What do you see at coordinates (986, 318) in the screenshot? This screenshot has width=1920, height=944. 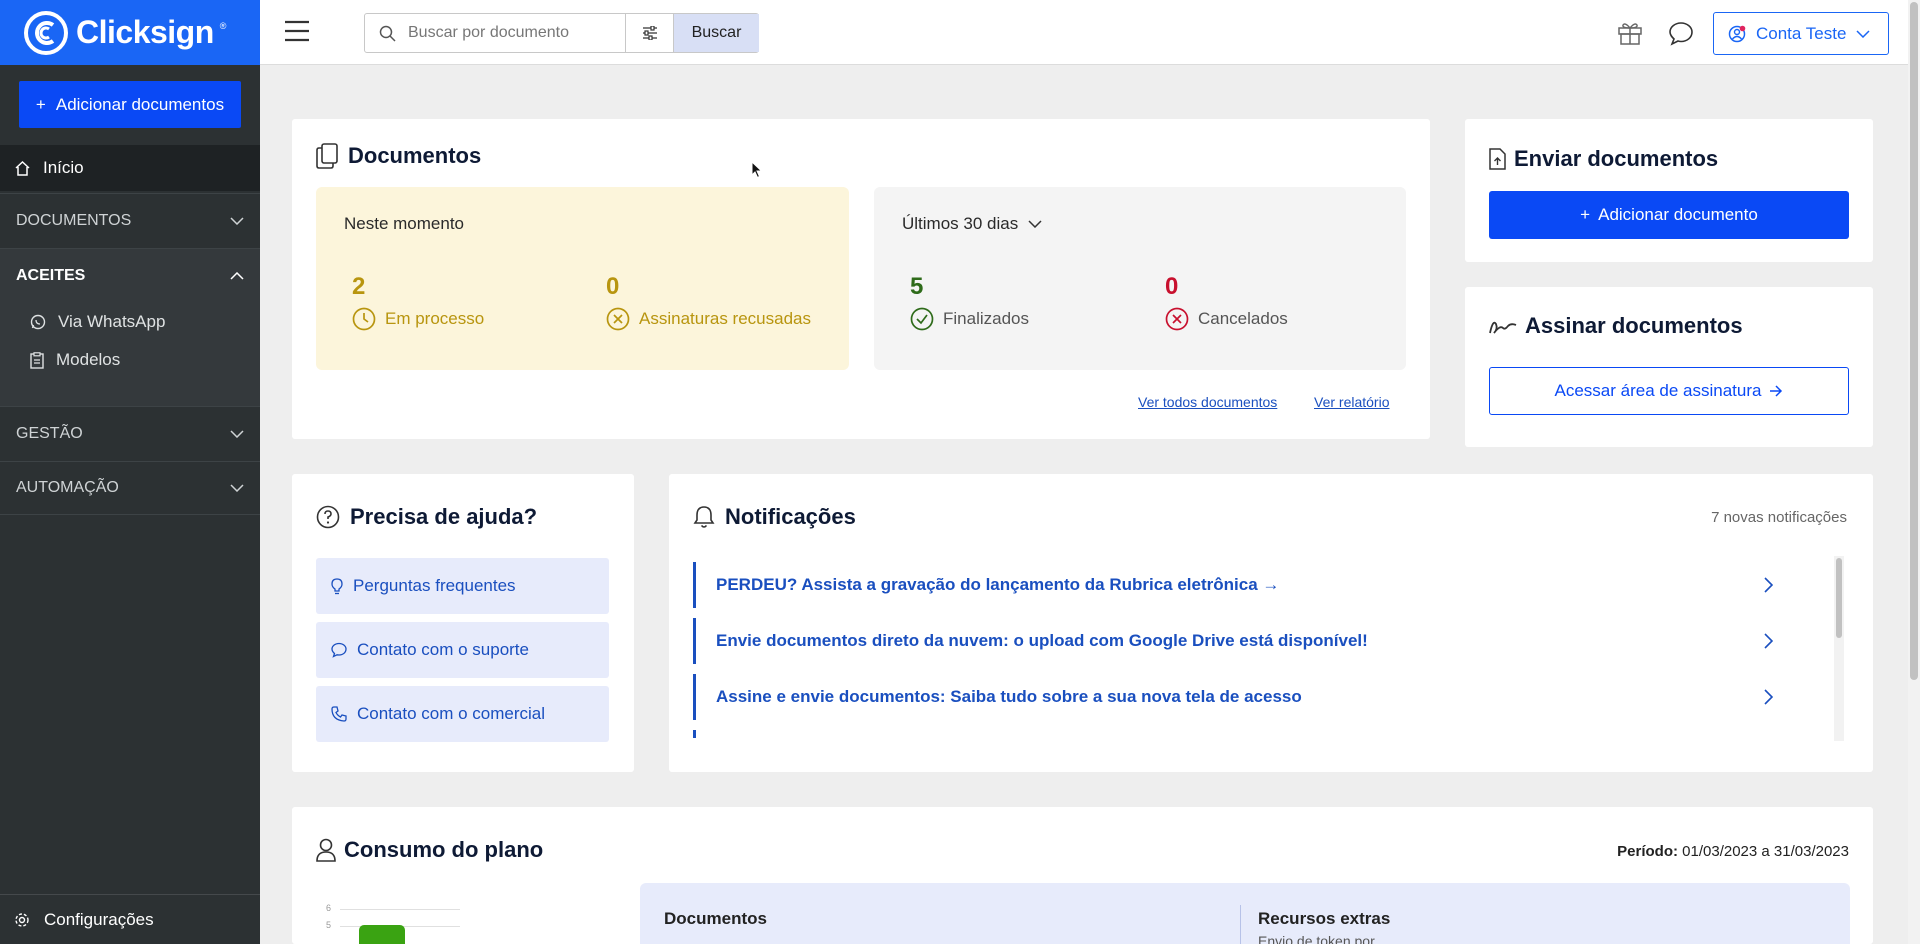 I see `finished-label: Finalizados` at bounding box center [986, 318].